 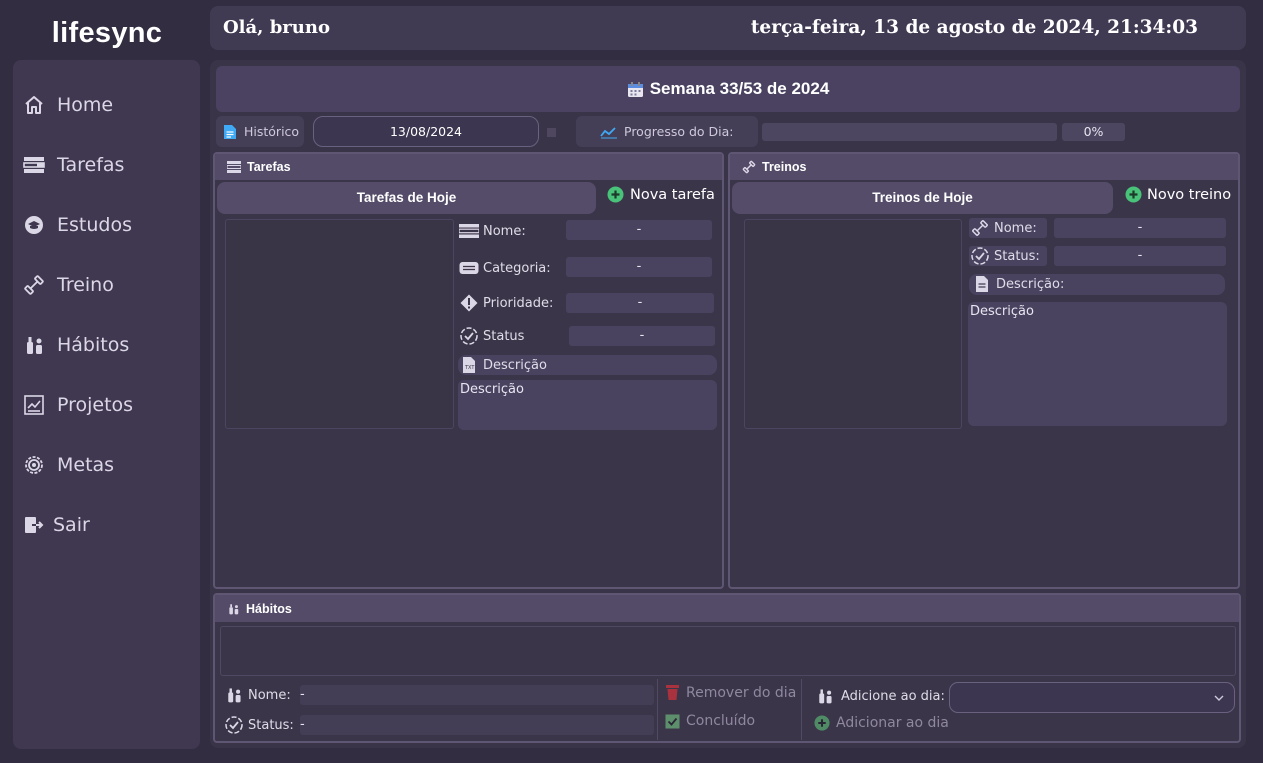 What do you see at coordinates (106, 465) in the screenshot?
I see `sidebar-item-metas: Metas` at bounding box center [106, 465].